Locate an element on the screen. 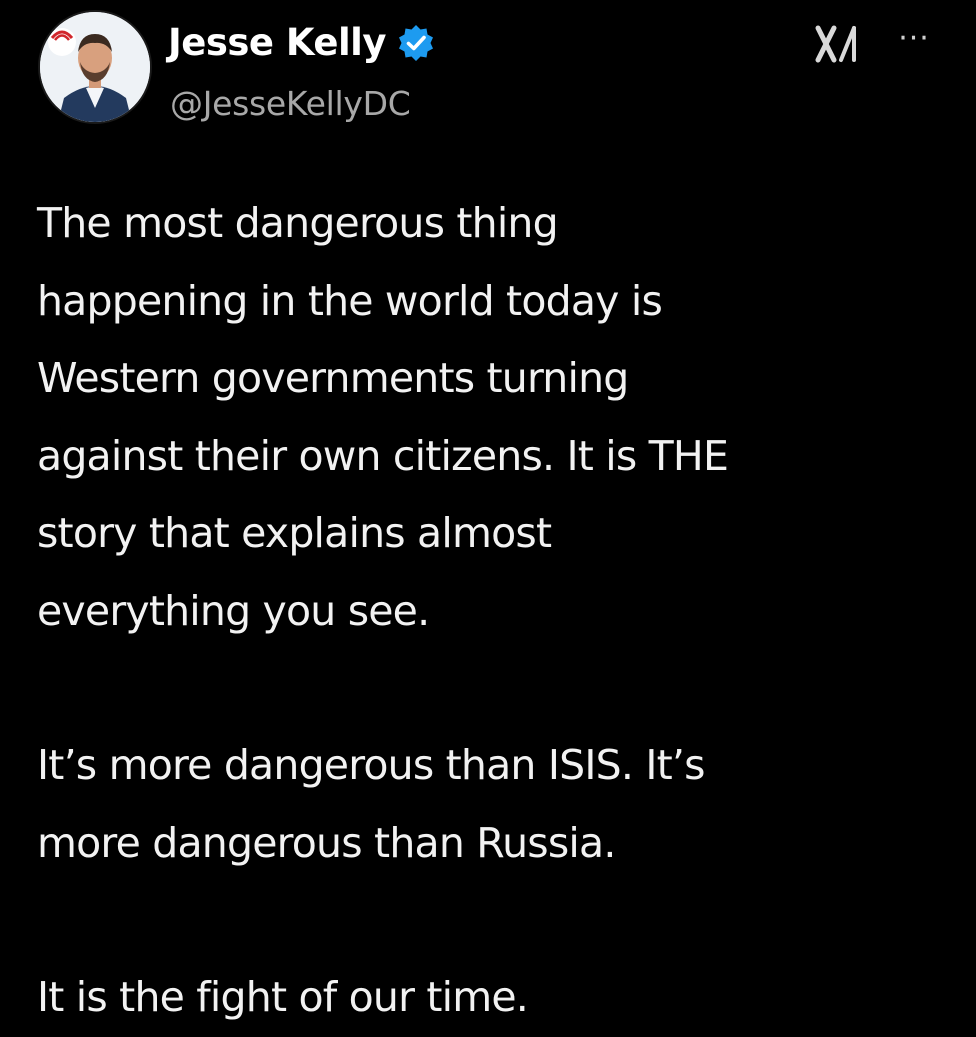  tweet-text-line: story that explains almost is located at coordinates (294, 533).